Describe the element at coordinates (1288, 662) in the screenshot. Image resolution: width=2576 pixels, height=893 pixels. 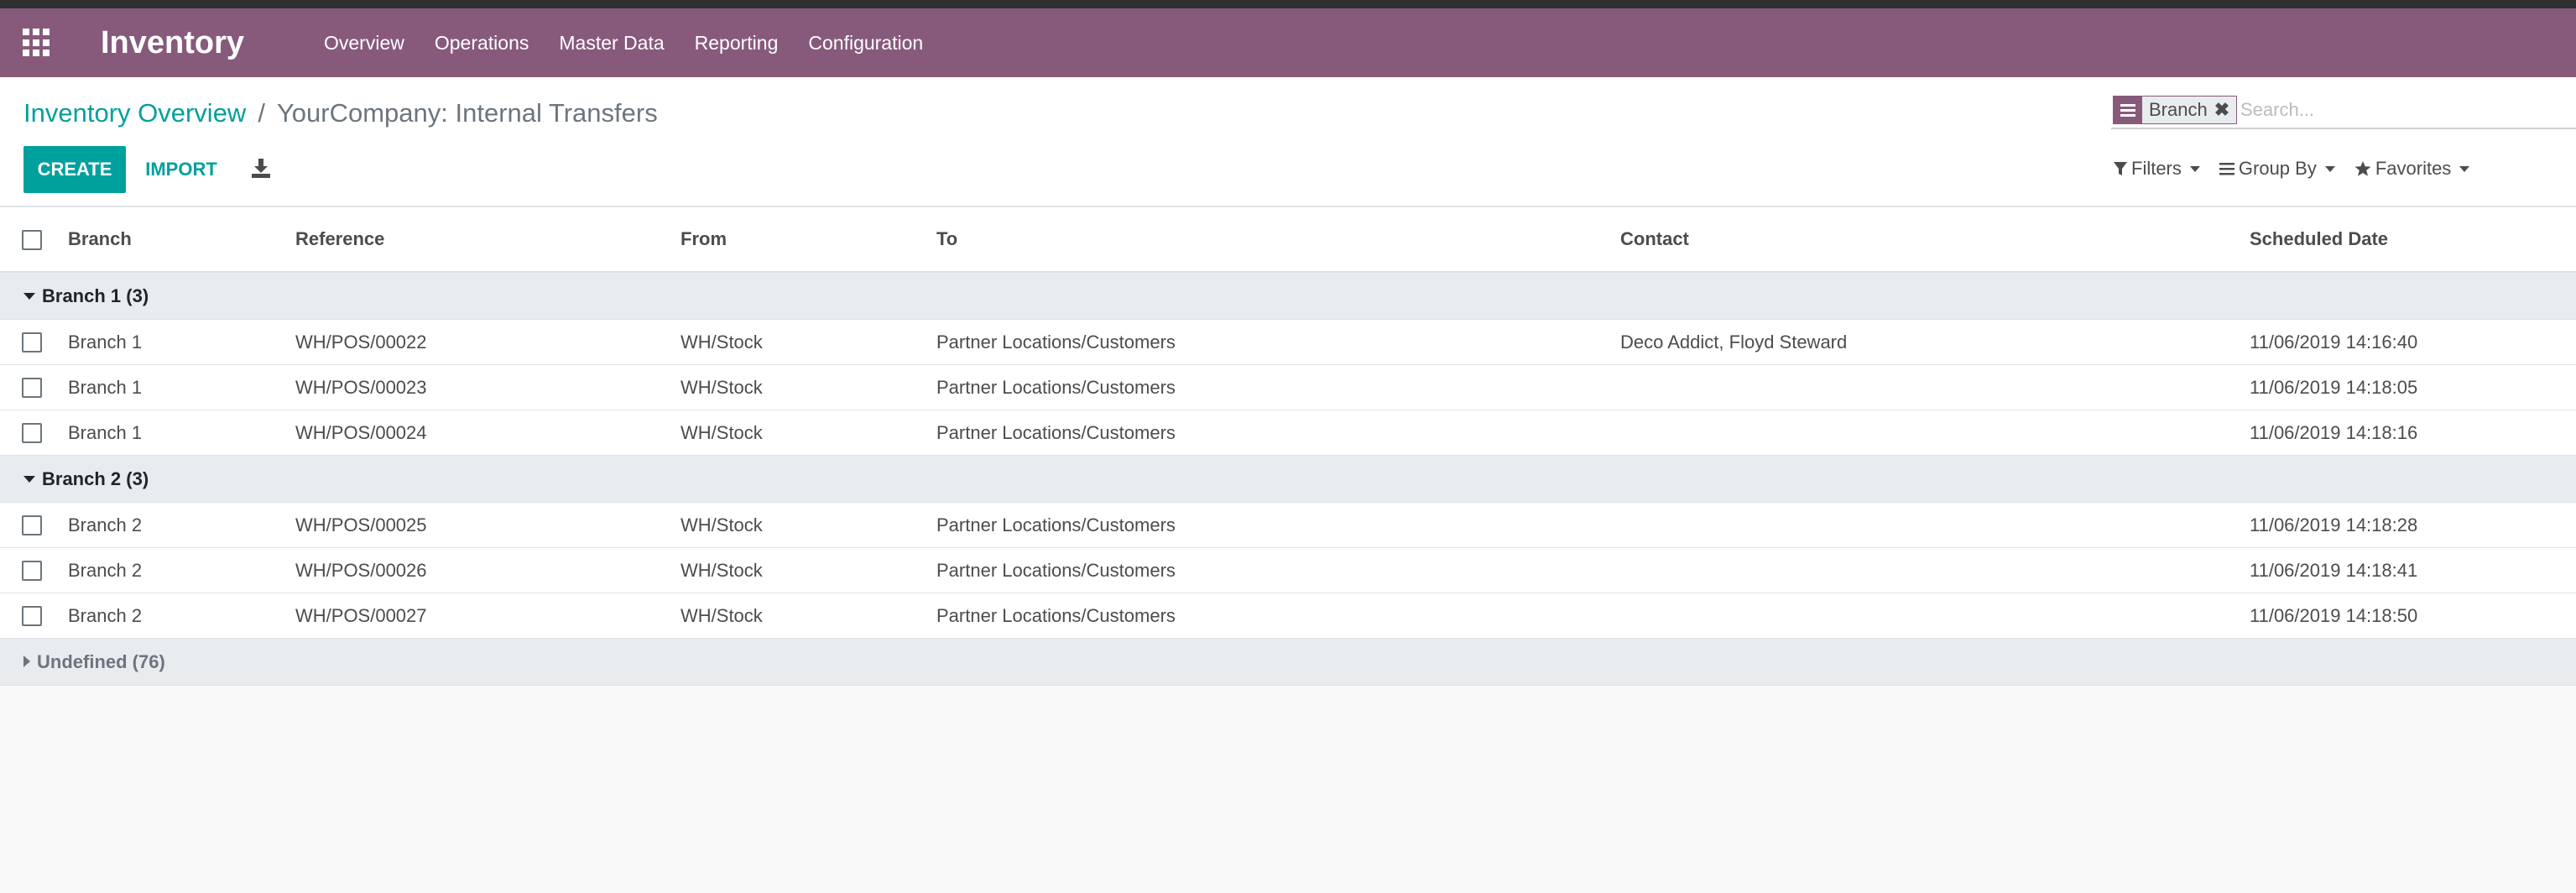
I see `group-row-undefined: Undefined (76)` at that location.